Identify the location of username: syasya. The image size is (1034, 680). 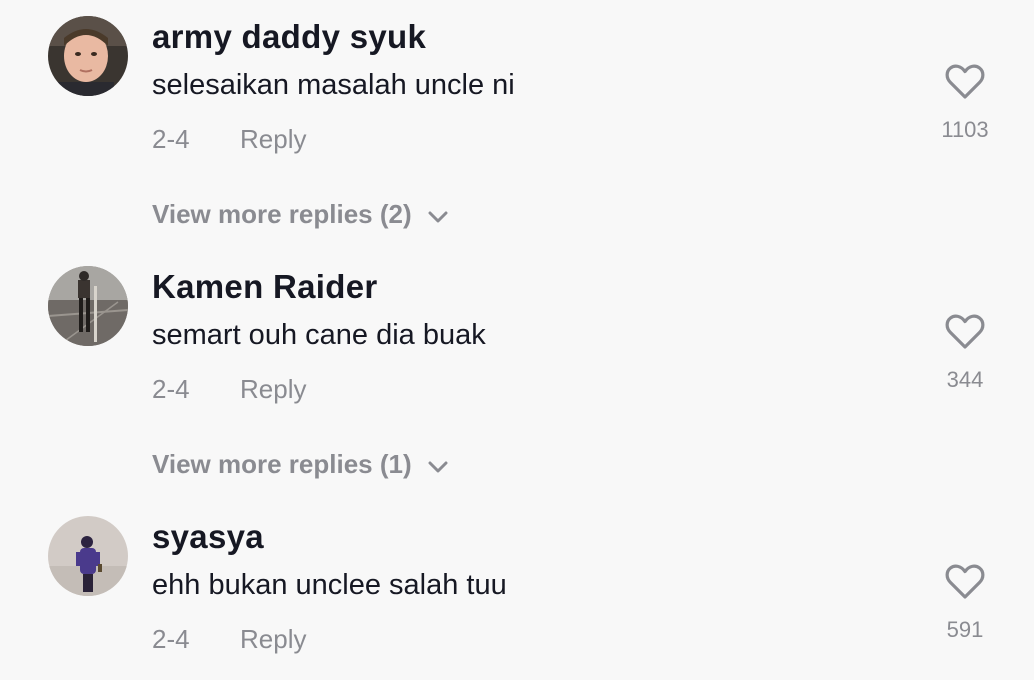
(208, 537).